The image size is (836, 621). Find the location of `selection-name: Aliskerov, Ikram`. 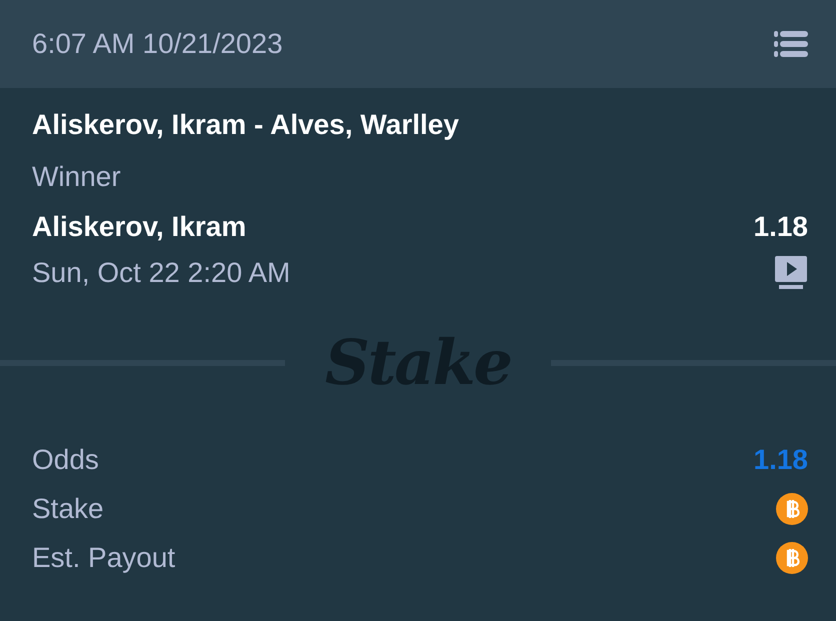

selection-name: Aliskerov, Ikram is located at coordinates (139, 227).